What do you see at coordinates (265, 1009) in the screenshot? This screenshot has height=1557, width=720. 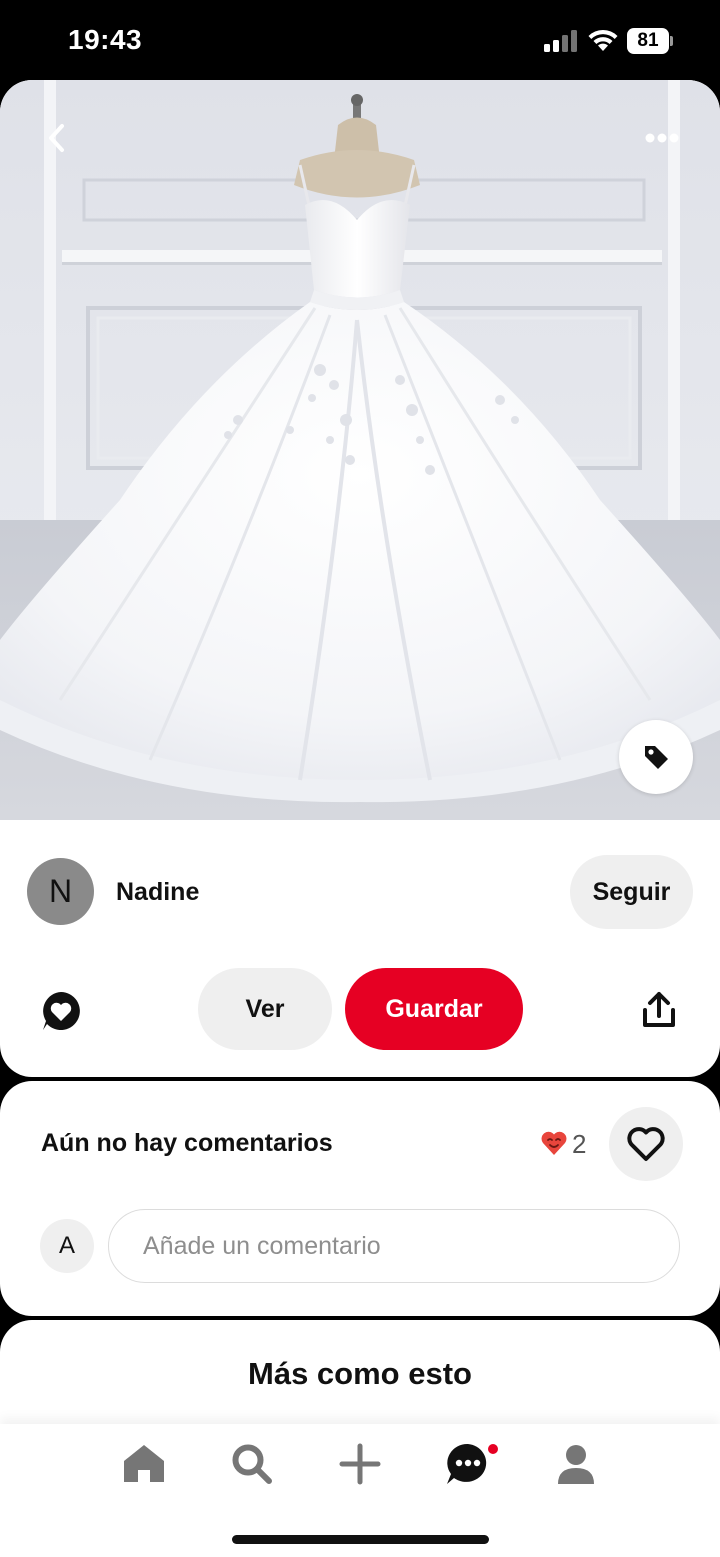 I see `view-button: Ver` at bounding box center [265, 1009].